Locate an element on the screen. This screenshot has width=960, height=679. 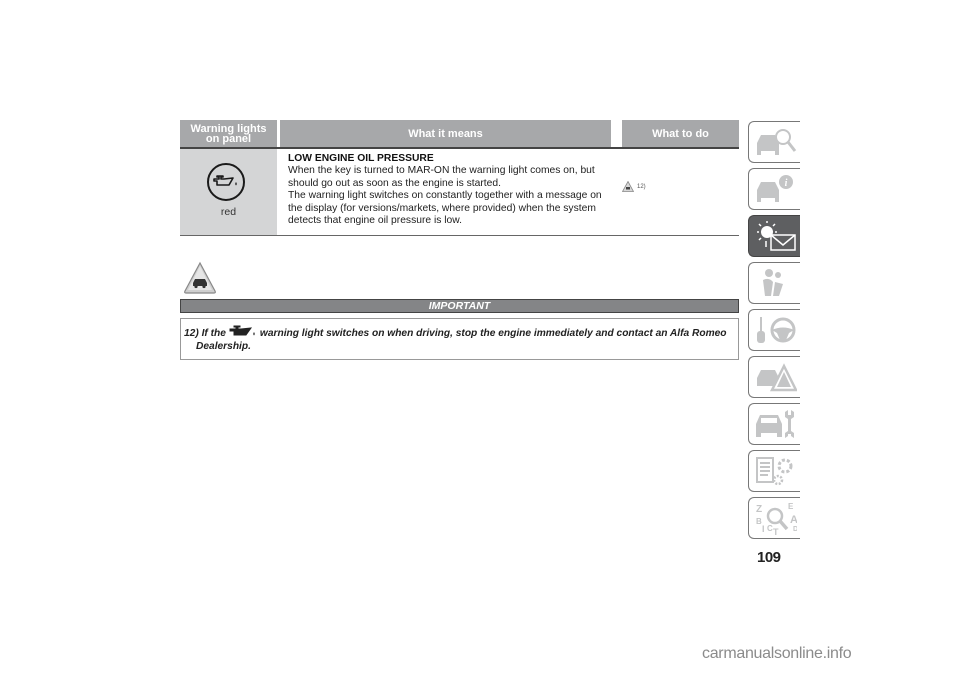
svg-text: A is located at coordinates (793, 520).